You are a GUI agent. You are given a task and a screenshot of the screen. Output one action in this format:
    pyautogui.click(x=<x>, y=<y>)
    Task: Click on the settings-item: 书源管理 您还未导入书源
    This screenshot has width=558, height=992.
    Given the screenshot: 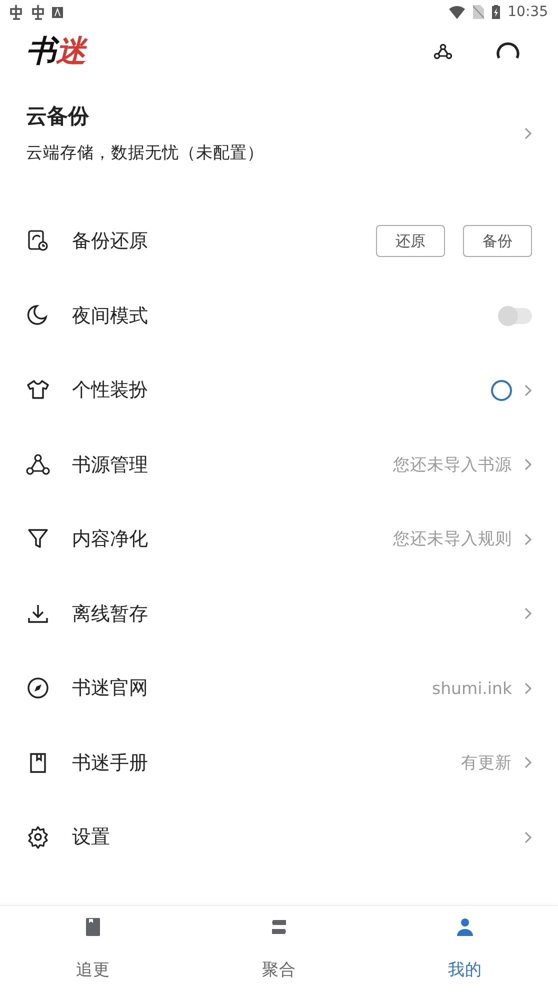 What is the action you would take?
    pyautogui.click(x=279, y=465)
    